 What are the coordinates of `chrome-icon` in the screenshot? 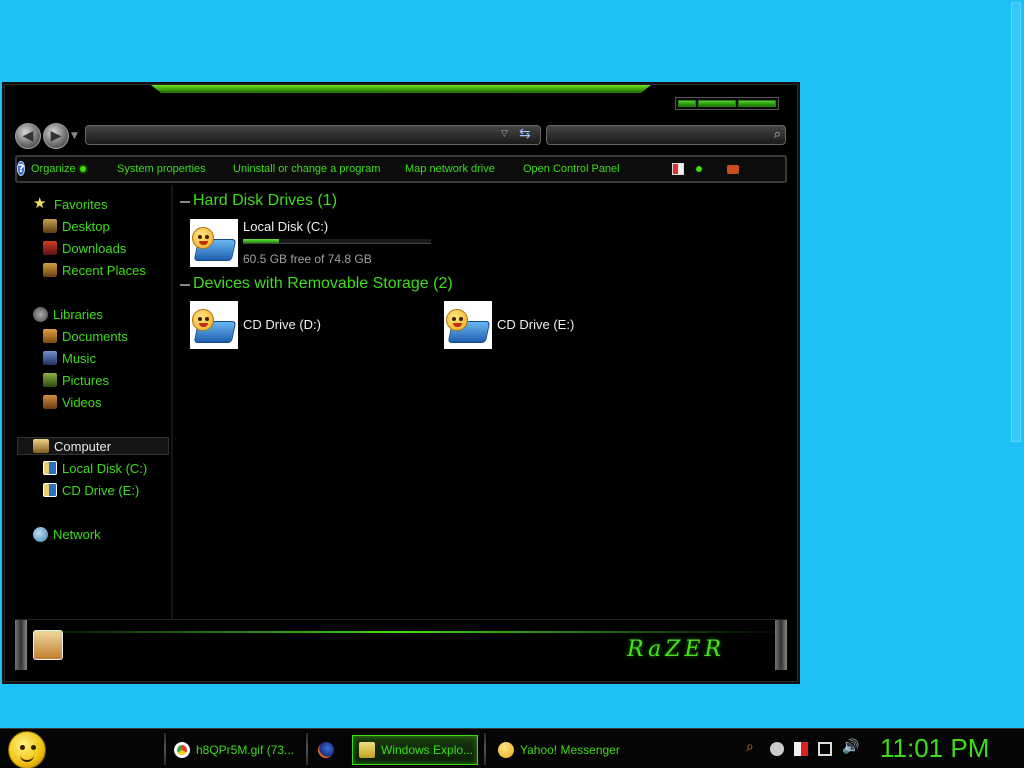 It's located at (182, 750).